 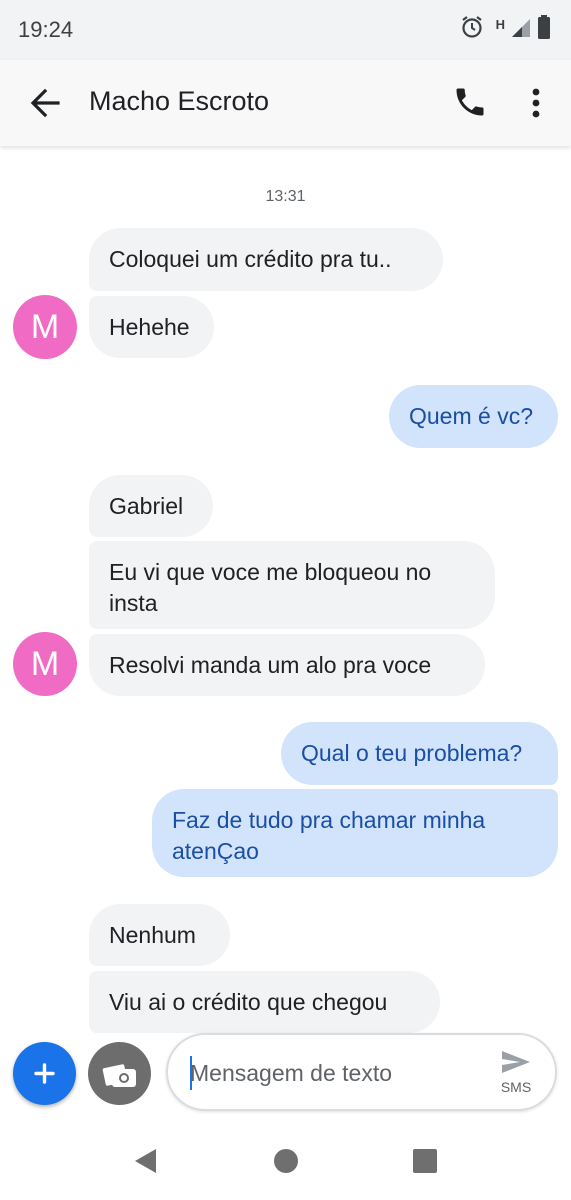 I want to click on message-text: Faz de tudo pra chamar minha atenÇao, so click(x=329, y=835).